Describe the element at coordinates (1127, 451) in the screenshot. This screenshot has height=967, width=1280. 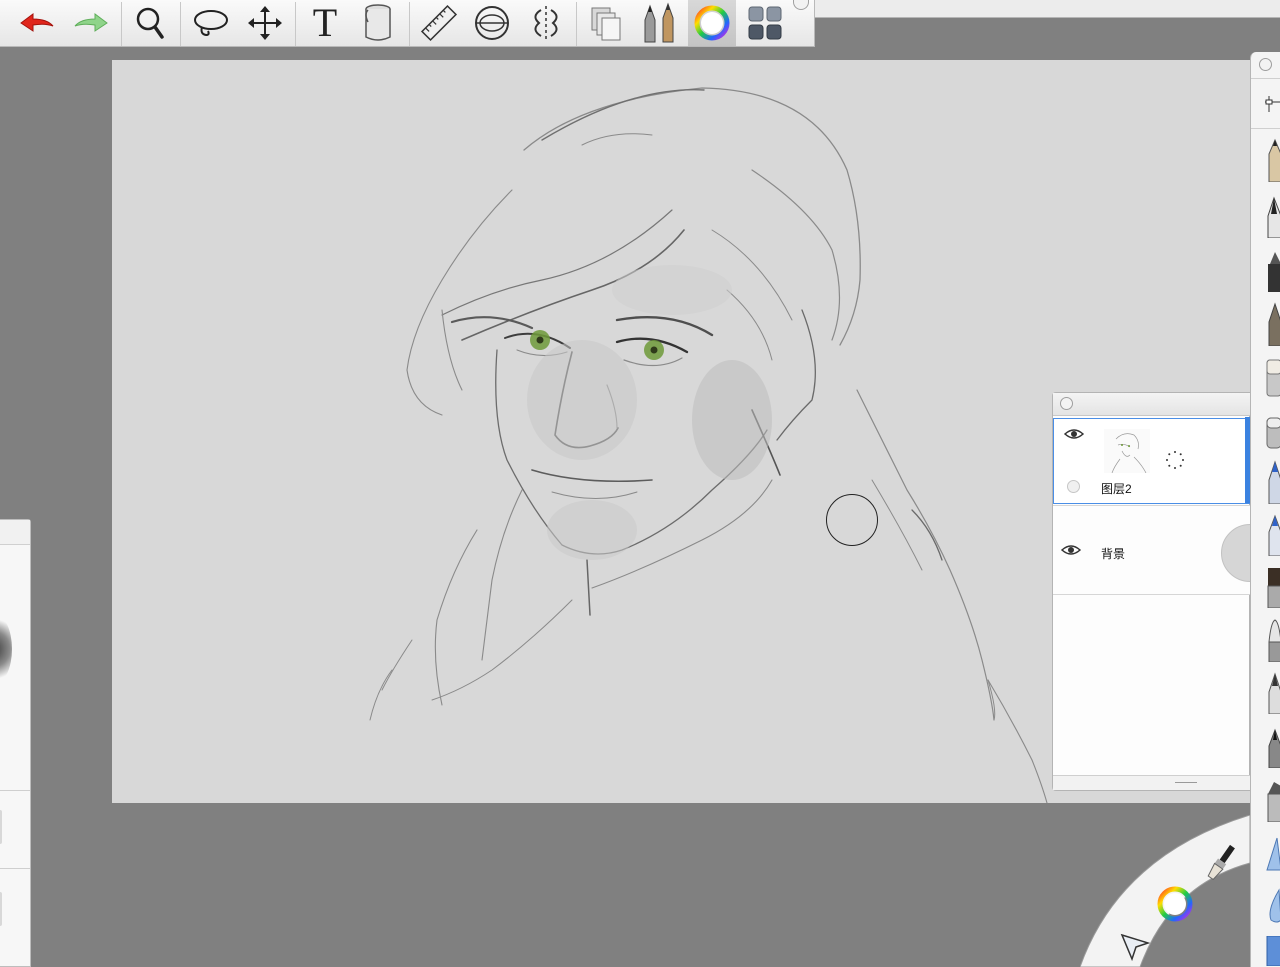
I see `layer-thumbnail` at that location.